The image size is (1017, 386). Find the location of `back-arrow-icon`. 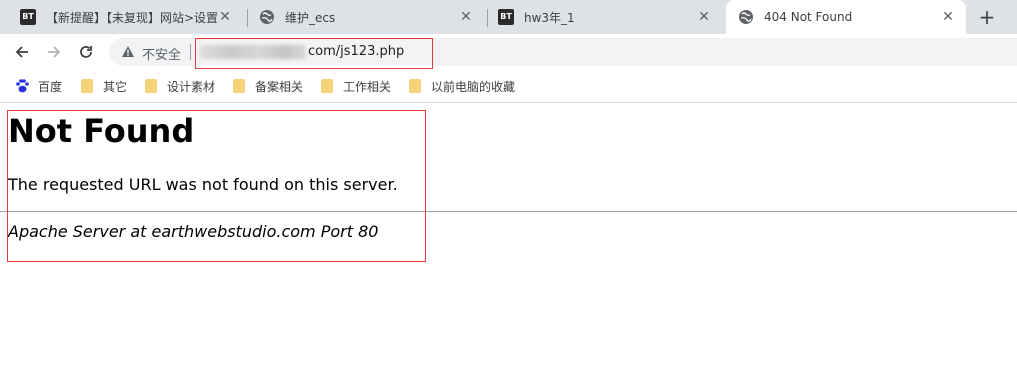

back-arrow-icon is located at coordinates (21, 52).